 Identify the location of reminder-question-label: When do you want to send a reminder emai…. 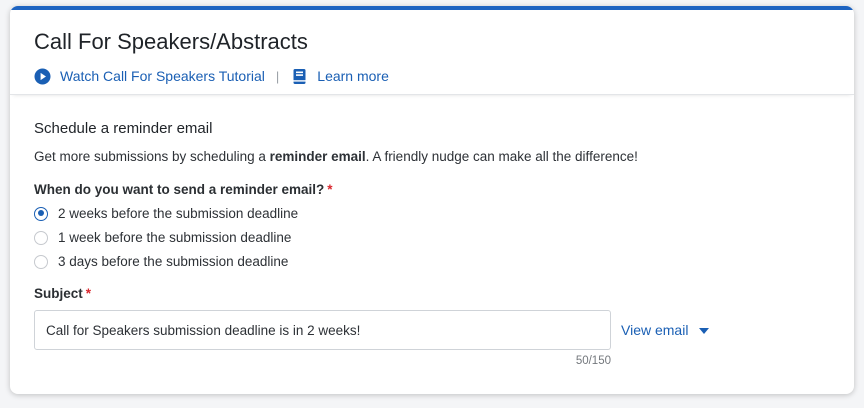
(183, 189).